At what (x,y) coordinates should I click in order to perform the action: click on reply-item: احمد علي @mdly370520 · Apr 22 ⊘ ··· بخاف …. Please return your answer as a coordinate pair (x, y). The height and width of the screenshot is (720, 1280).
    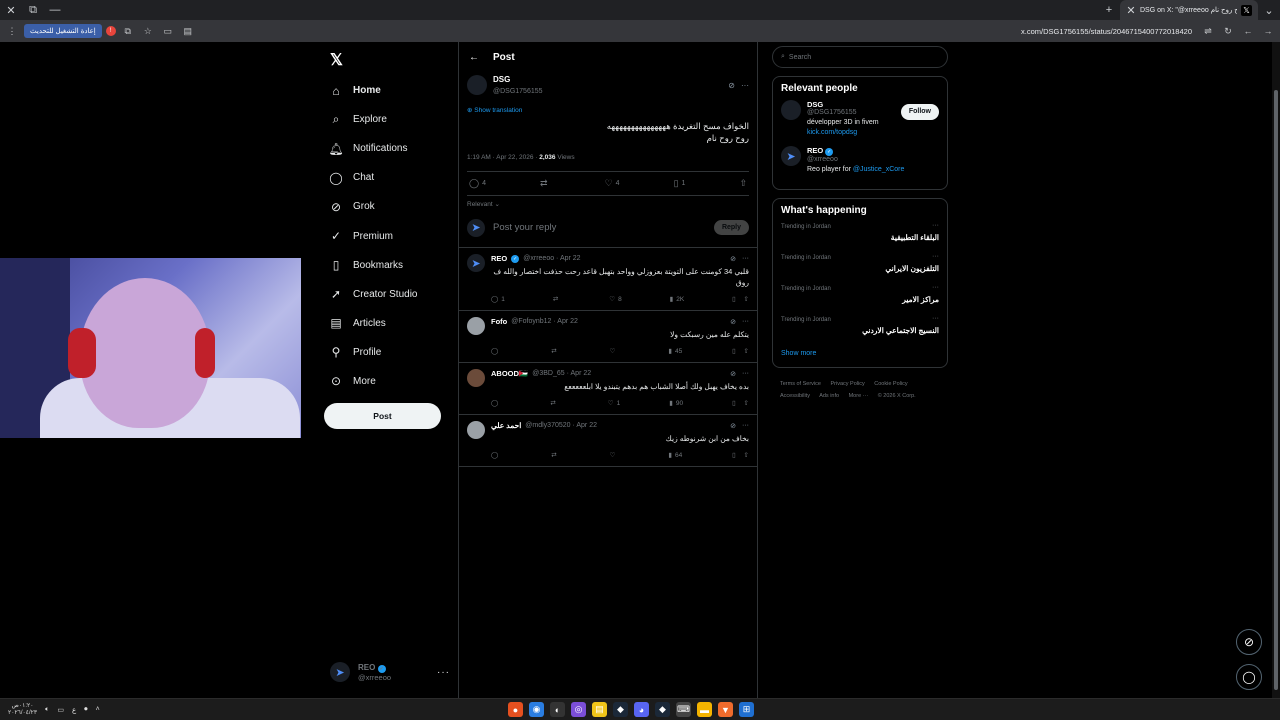
    Looking at the image, I should click on (608, 441).